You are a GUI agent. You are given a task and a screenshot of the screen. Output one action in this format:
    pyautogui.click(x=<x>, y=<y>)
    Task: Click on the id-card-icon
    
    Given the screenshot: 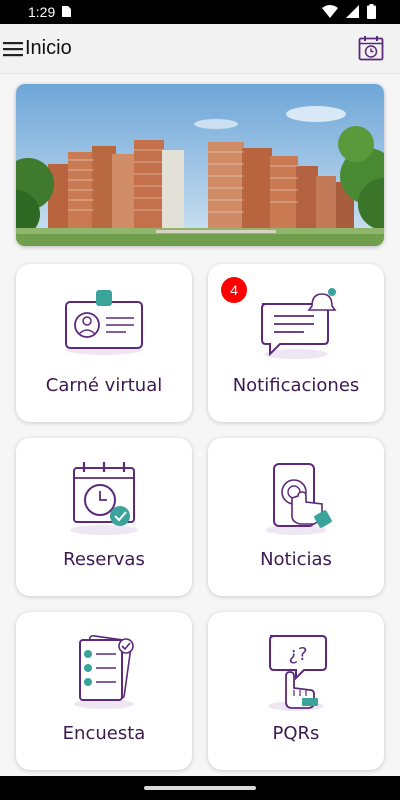 What is the action you would take?
    pyautogui.click(x=104, y=322)
    